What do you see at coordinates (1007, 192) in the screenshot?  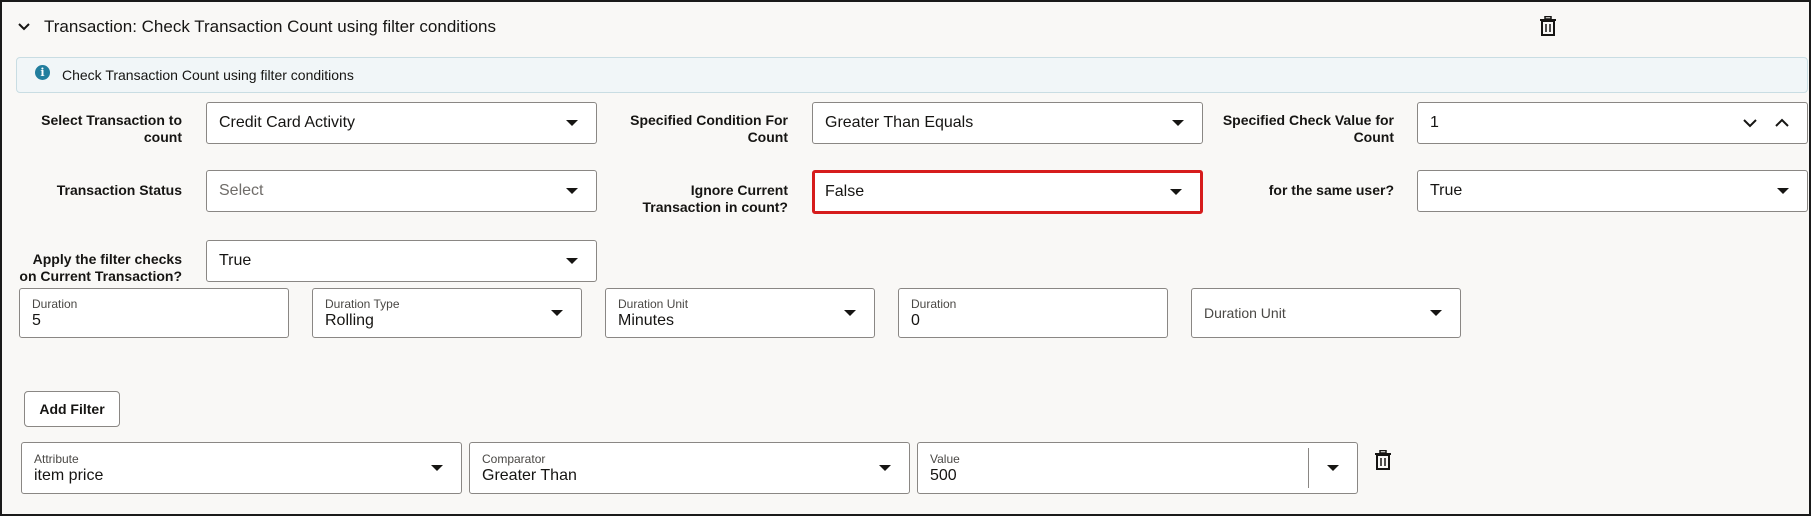 I see `ignore-current-dropdown: False` at bounding box center [1007, 192].